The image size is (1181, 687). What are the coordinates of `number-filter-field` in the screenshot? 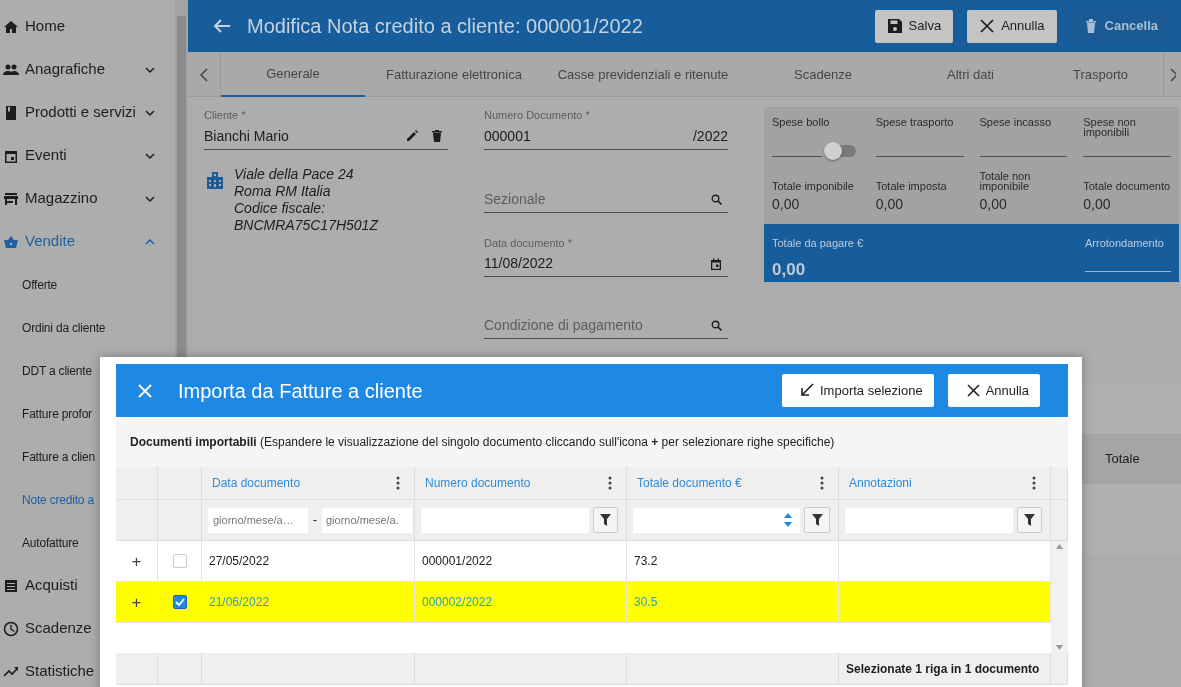 It's located at (716, 520).